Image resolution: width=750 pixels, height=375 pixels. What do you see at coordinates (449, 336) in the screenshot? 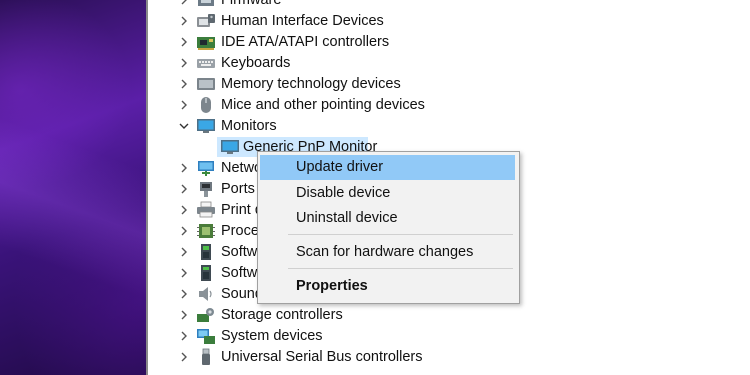
I see `tree-item-system-devices: System devices` at bounding box center [449, 336].